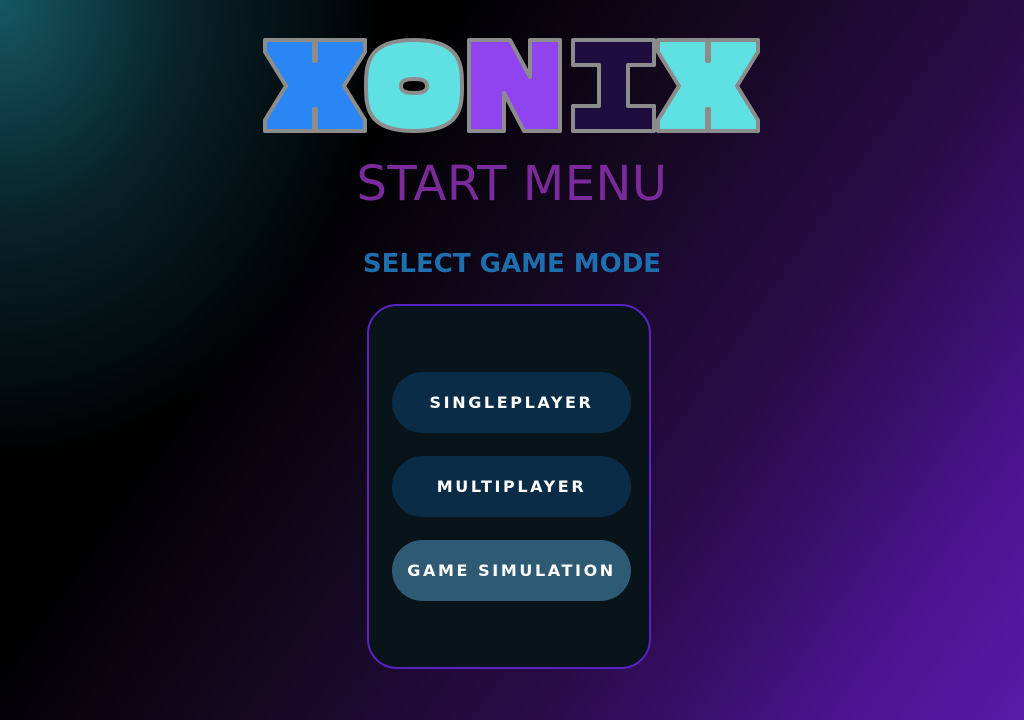 The image size is (1024, 720). I want to click on xonix-logo, so click(512, 85).